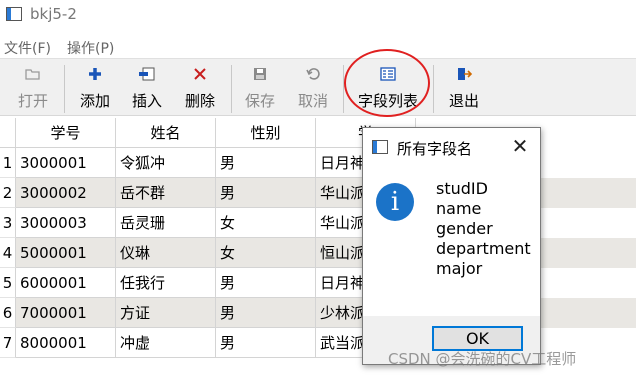 This screenshot has width=636, height=381. Describe the element at coordinates (482, 359) in the screenshot. I see `watermark: CSDN @会洗碗的CV工程师` at that location.